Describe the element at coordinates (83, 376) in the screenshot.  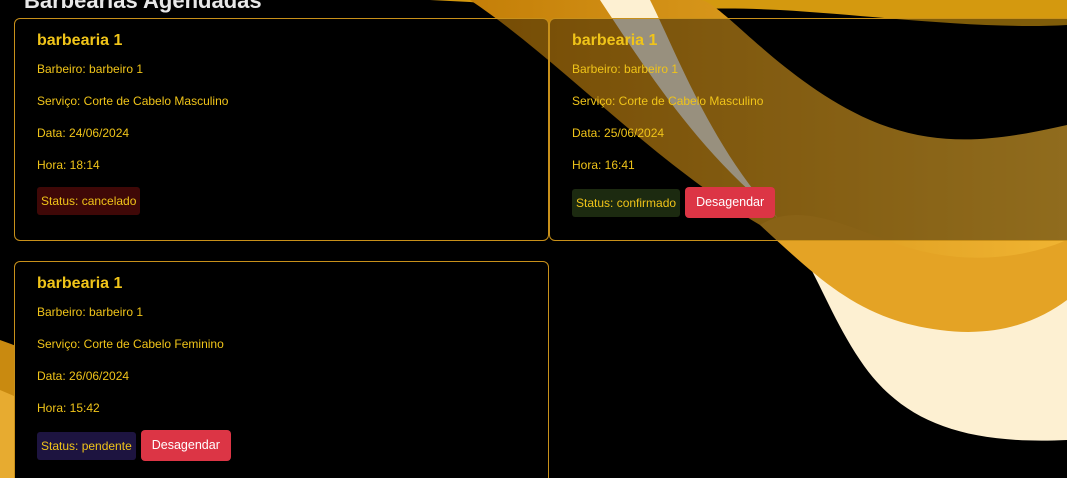
I see `date-field: Data: 26/06/2024` at that location.